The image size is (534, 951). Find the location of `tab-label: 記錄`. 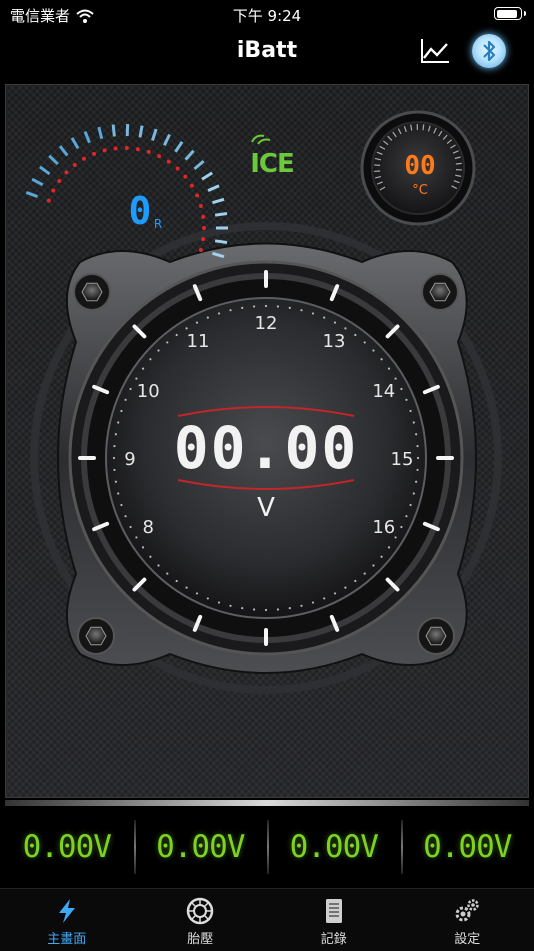

tab-label: 記錄 is located at coordinates (334, 937).